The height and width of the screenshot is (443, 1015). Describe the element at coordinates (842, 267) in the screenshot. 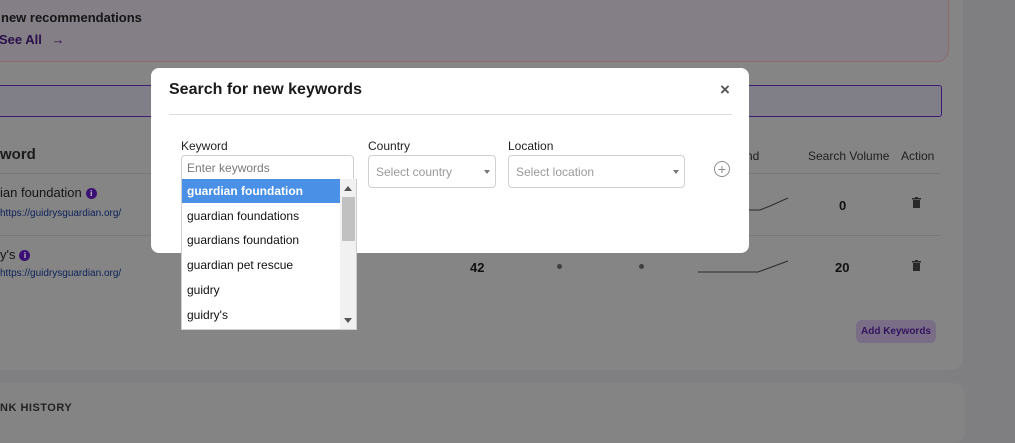

I see `search-volume-value: 20` at that location.